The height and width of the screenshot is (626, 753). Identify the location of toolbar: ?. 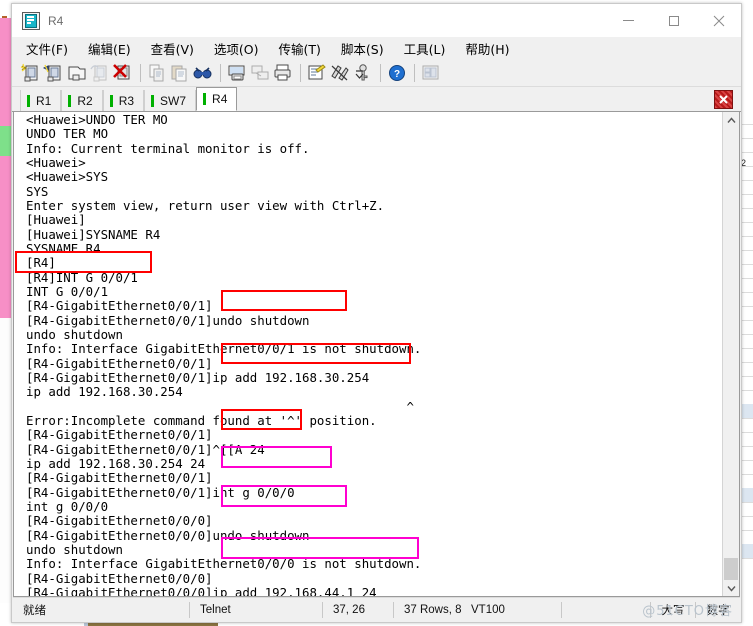
(376, 73).